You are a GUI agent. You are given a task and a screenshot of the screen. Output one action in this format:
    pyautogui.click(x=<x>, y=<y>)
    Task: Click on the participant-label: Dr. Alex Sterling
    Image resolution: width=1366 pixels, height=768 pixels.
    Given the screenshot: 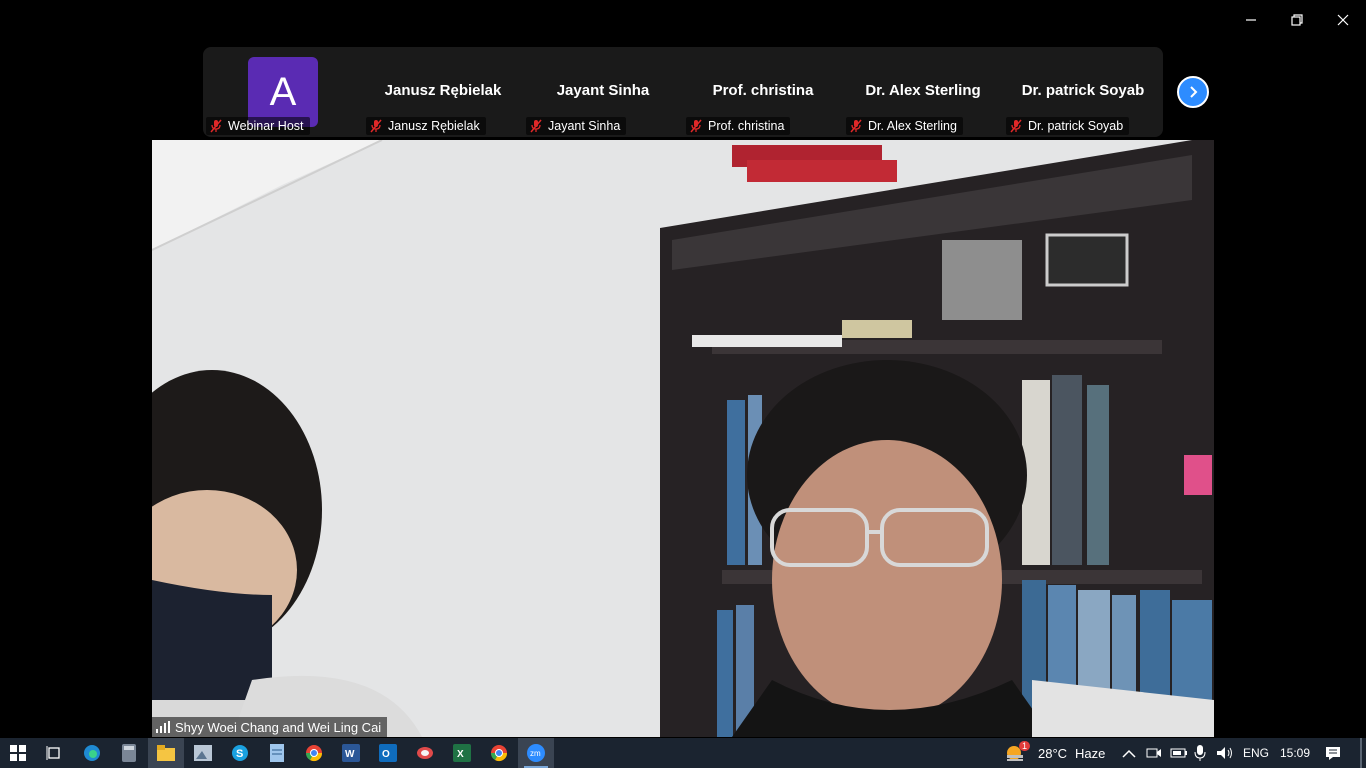 What is the action you would take?
    pyautogui.click(x=904, y=126)
    